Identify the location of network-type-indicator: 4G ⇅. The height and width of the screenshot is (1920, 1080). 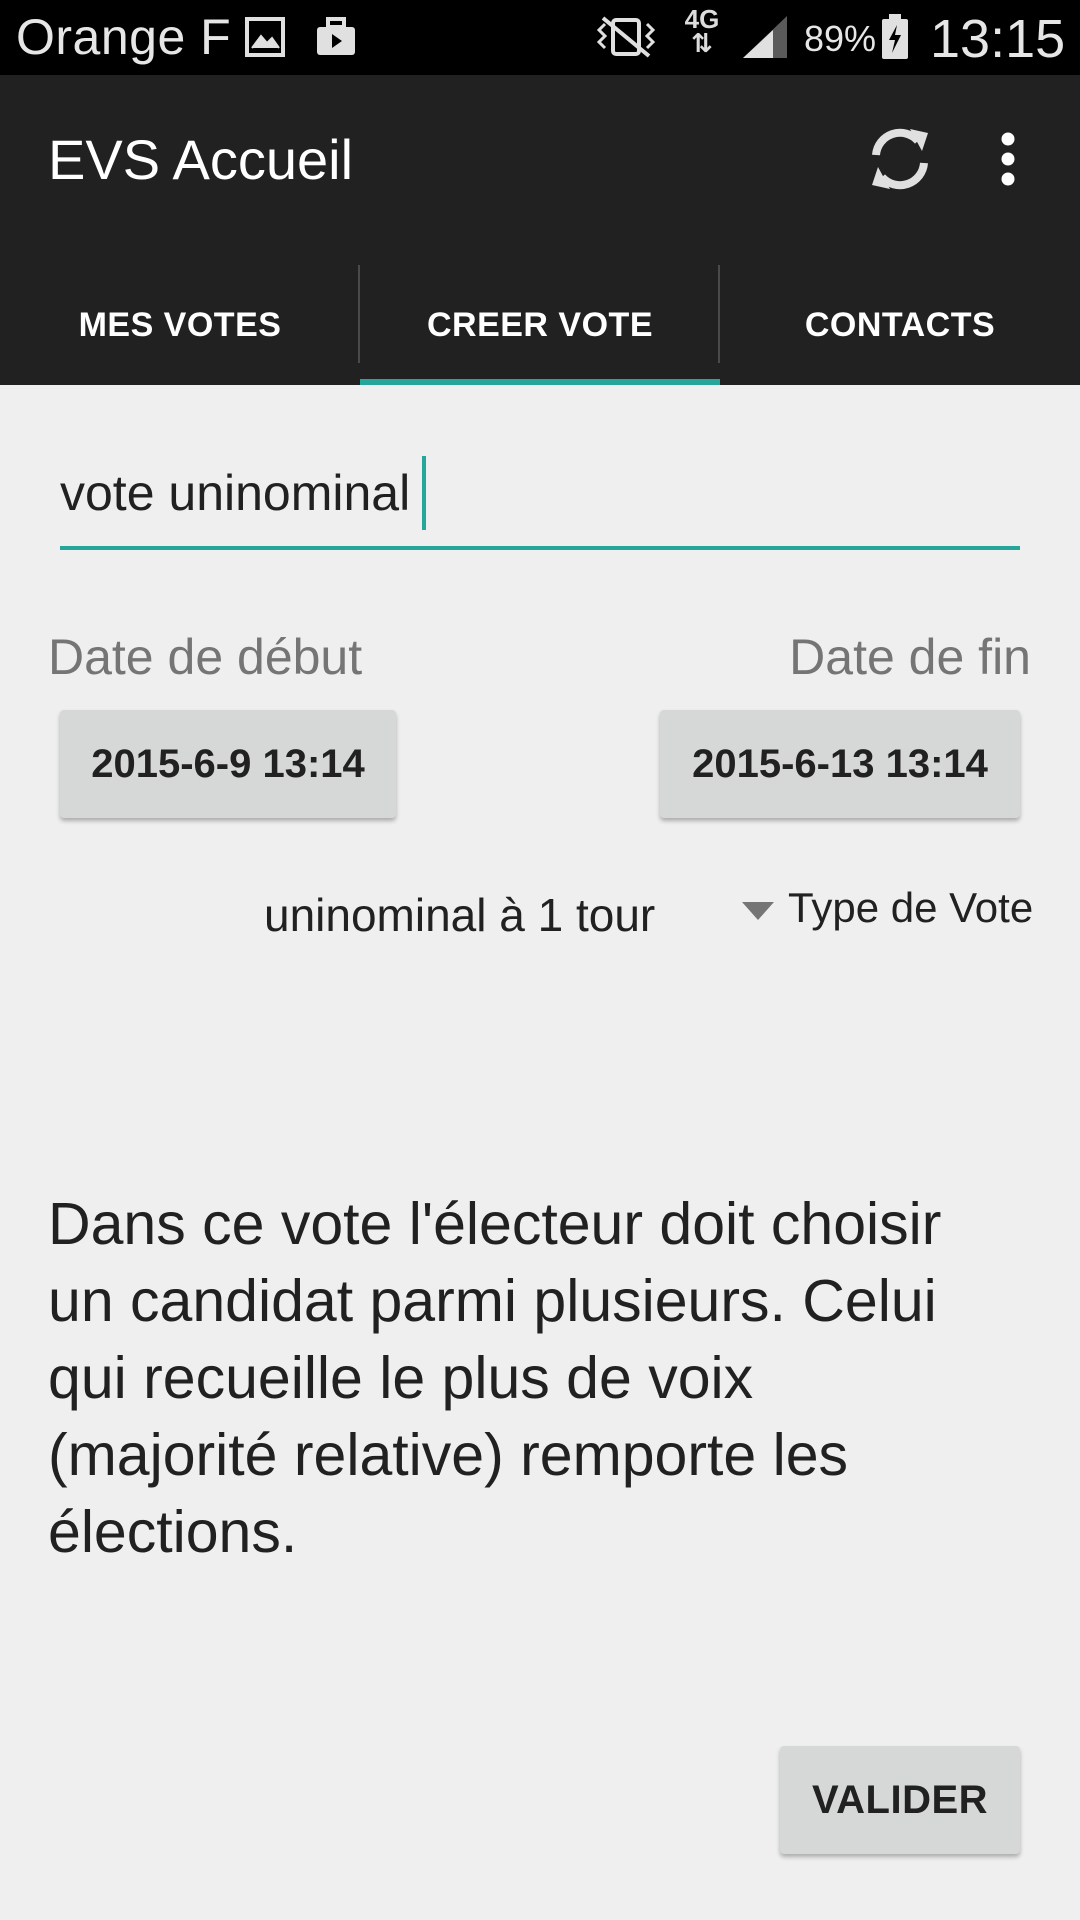
(702, 32).